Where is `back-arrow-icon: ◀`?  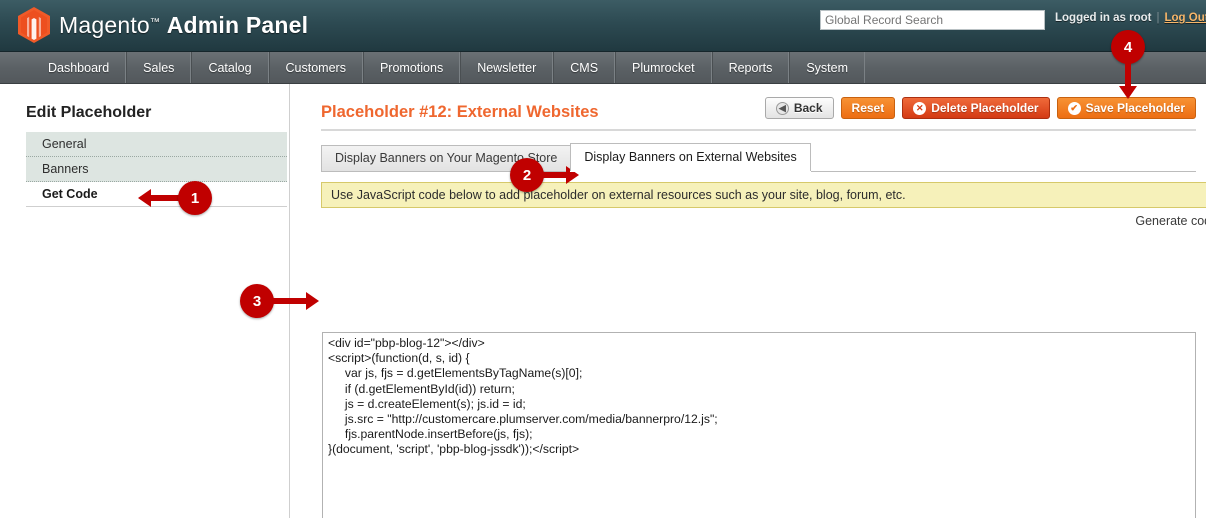 back-arrow-icon: ◀ is located at coordinates (782, 108).